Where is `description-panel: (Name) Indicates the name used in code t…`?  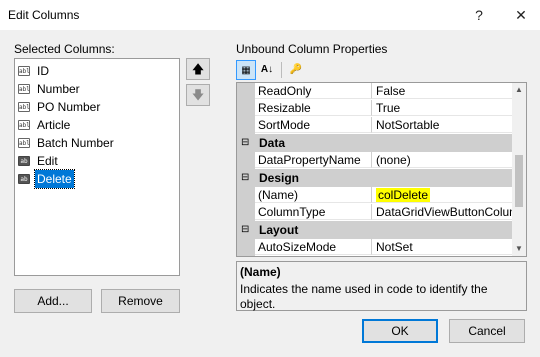
description-panel: (Name) Indicates the name used in code t… is located at coordinates (381, 286).